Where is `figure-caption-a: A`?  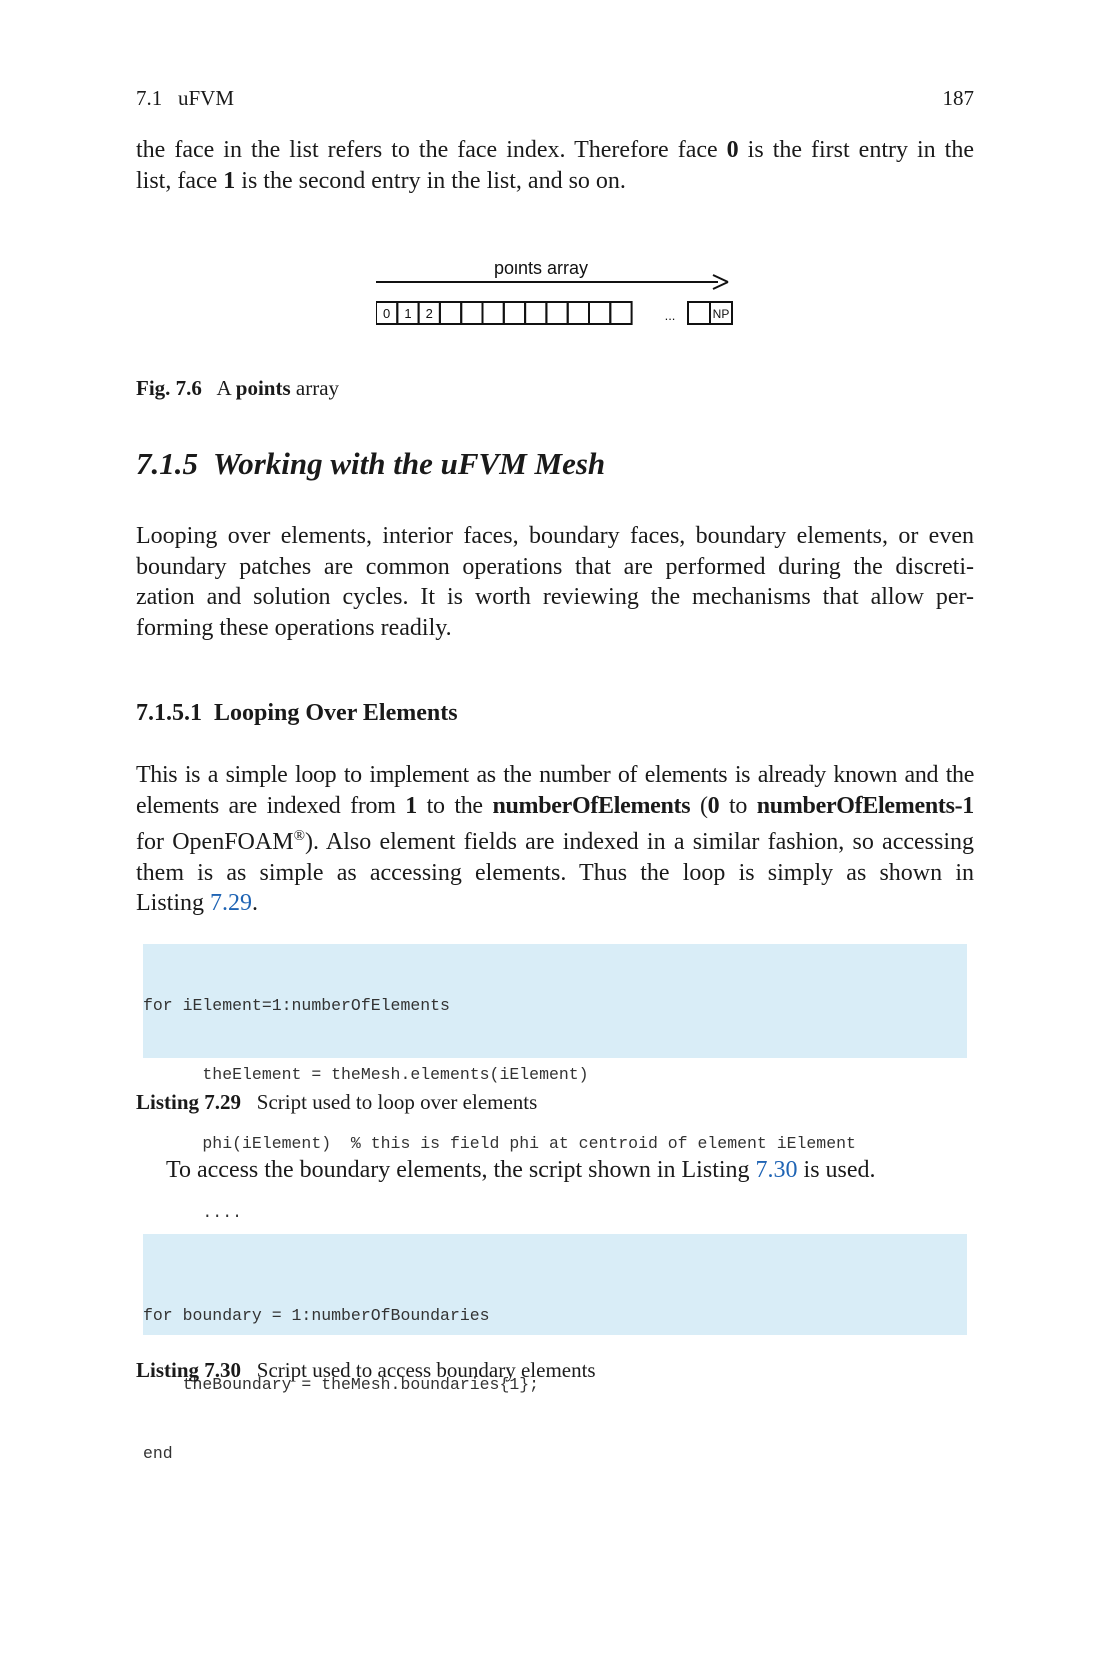
figure-caption-a: A is located at coordinates (226, 388).